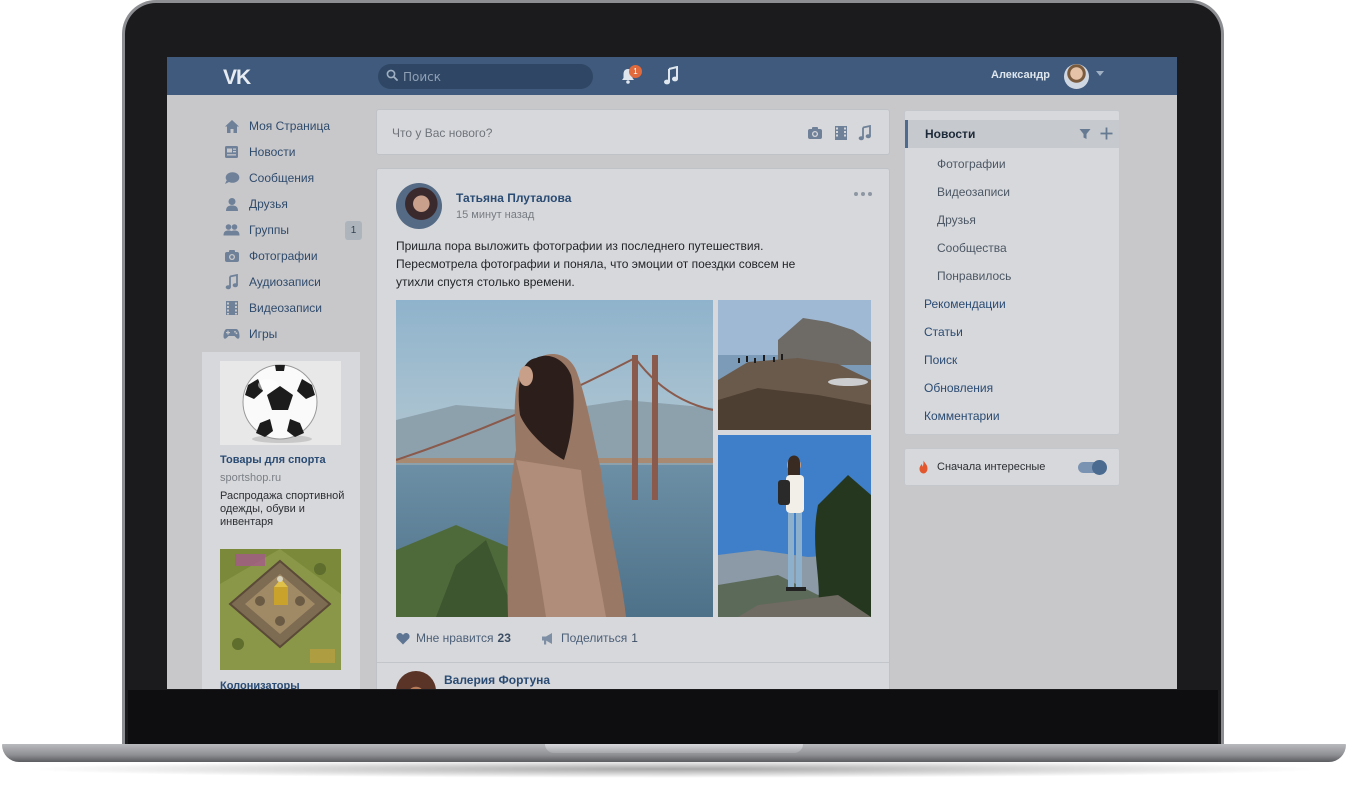  I want to click on menu-item-search: Поиск, so click(940, 360).